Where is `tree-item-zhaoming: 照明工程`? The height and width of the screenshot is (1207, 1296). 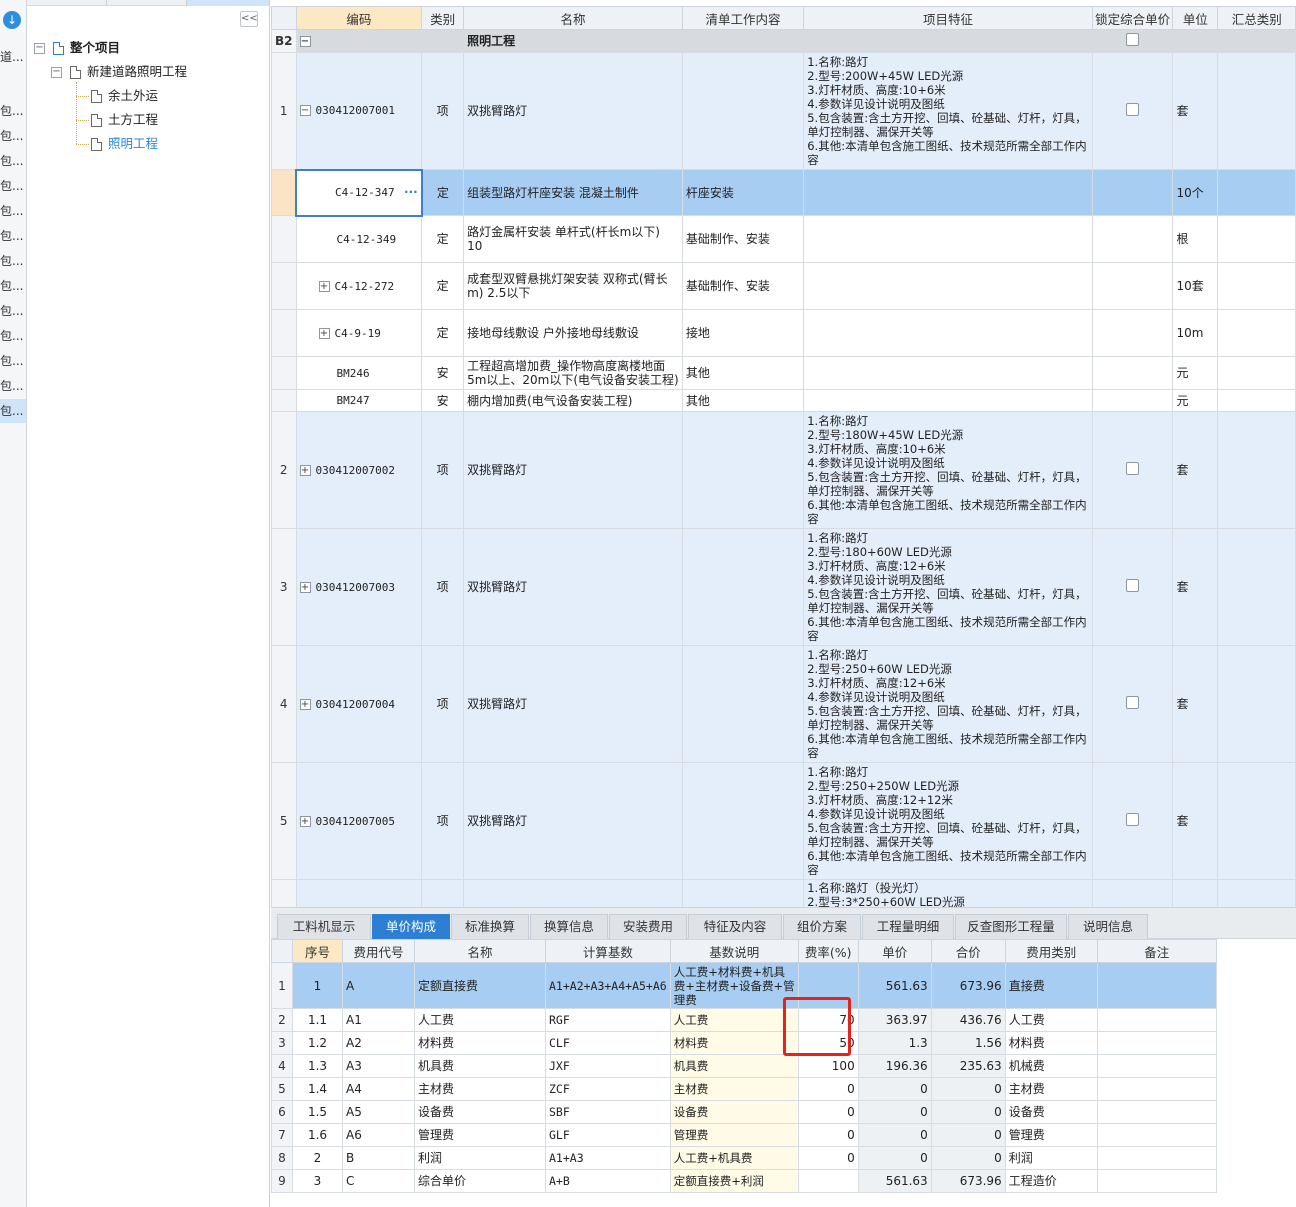
tree-item-zhaoming: 照明工程 is located at coordinates (124, 144).